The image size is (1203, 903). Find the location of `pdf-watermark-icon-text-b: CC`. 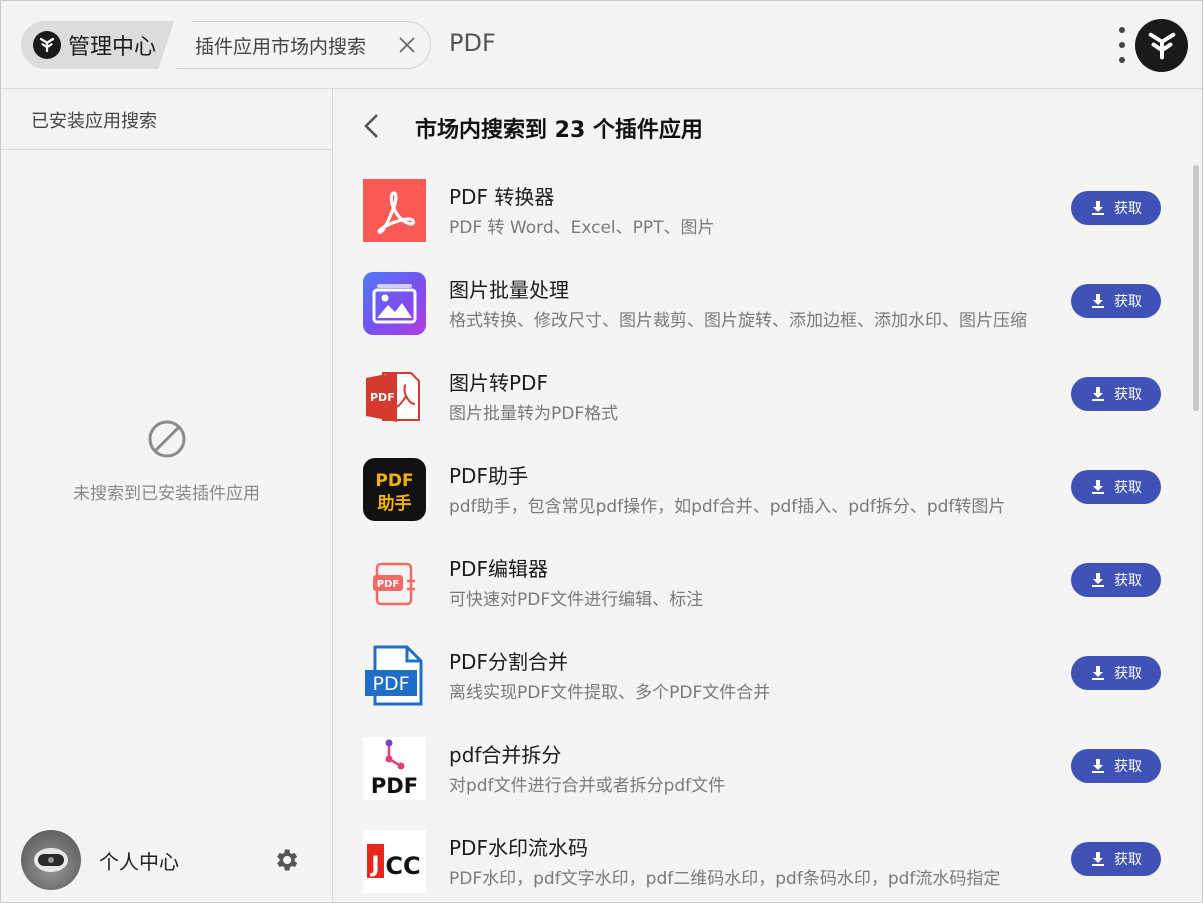

pdf-watermark-icon-text-b: CC is located at coordinates (402, 866).